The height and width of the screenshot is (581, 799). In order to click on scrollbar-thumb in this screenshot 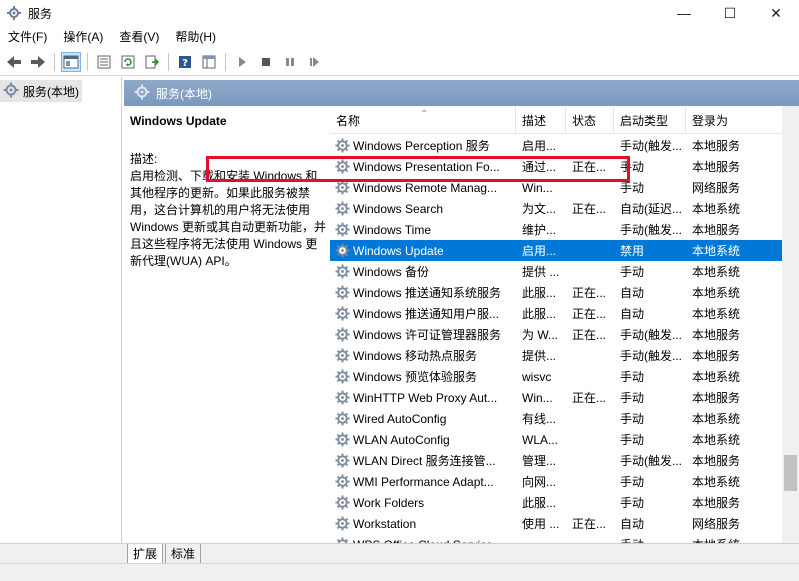, I will do `click(790, 473)`.